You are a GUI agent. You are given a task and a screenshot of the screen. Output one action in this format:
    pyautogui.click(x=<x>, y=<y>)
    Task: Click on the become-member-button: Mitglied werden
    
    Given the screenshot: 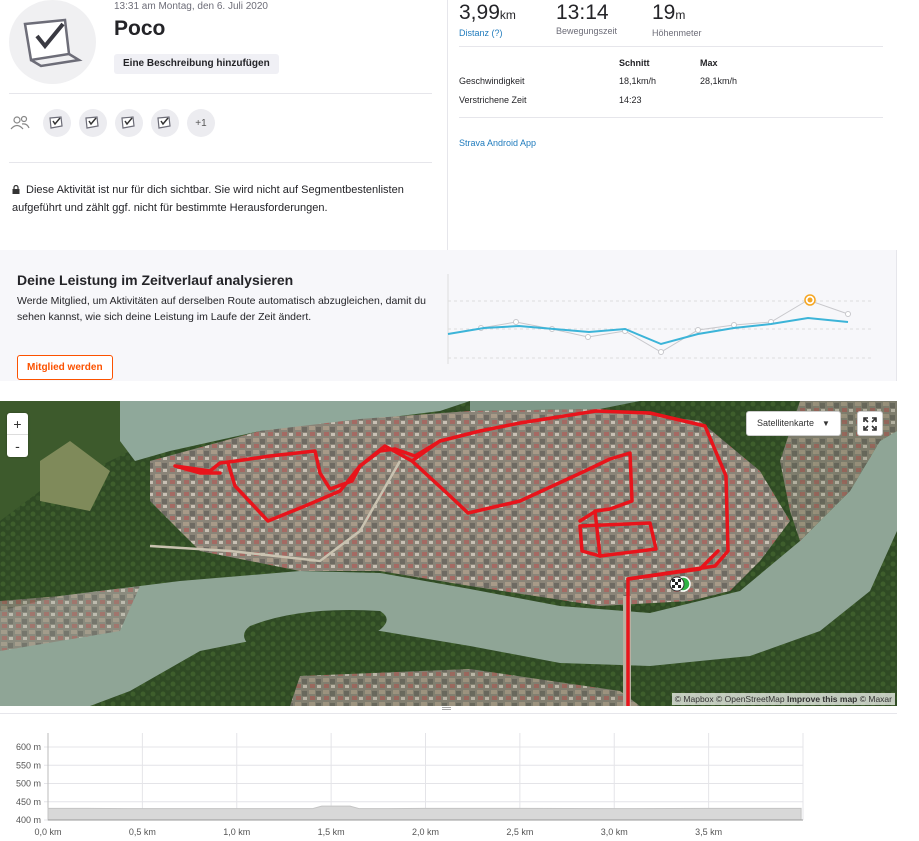 What is the action you would take?
    pyautogui.click(x=65, y=367)
    